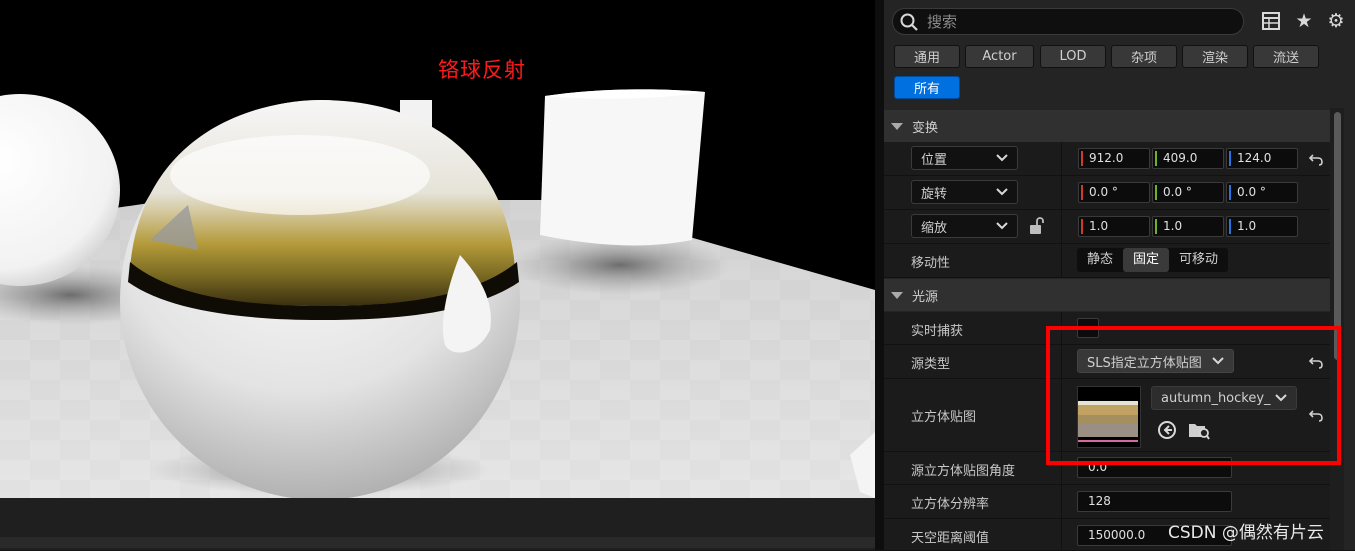 The image size is (1355, 551). What do you see at coordinates (1107, 126) in the screenshot?
I see `section-transform: 变换` at bounding box center [1107, 126].